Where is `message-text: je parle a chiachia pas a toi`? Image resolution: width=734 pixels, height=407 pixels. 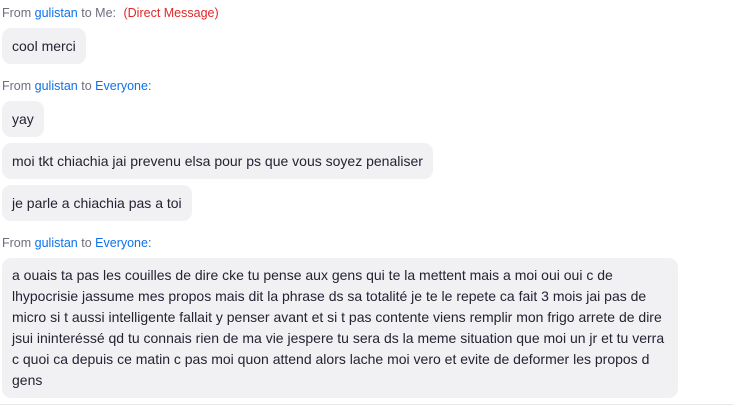 message-text: je parle a chiachia pas a toi is located at coordinates (97, 203).